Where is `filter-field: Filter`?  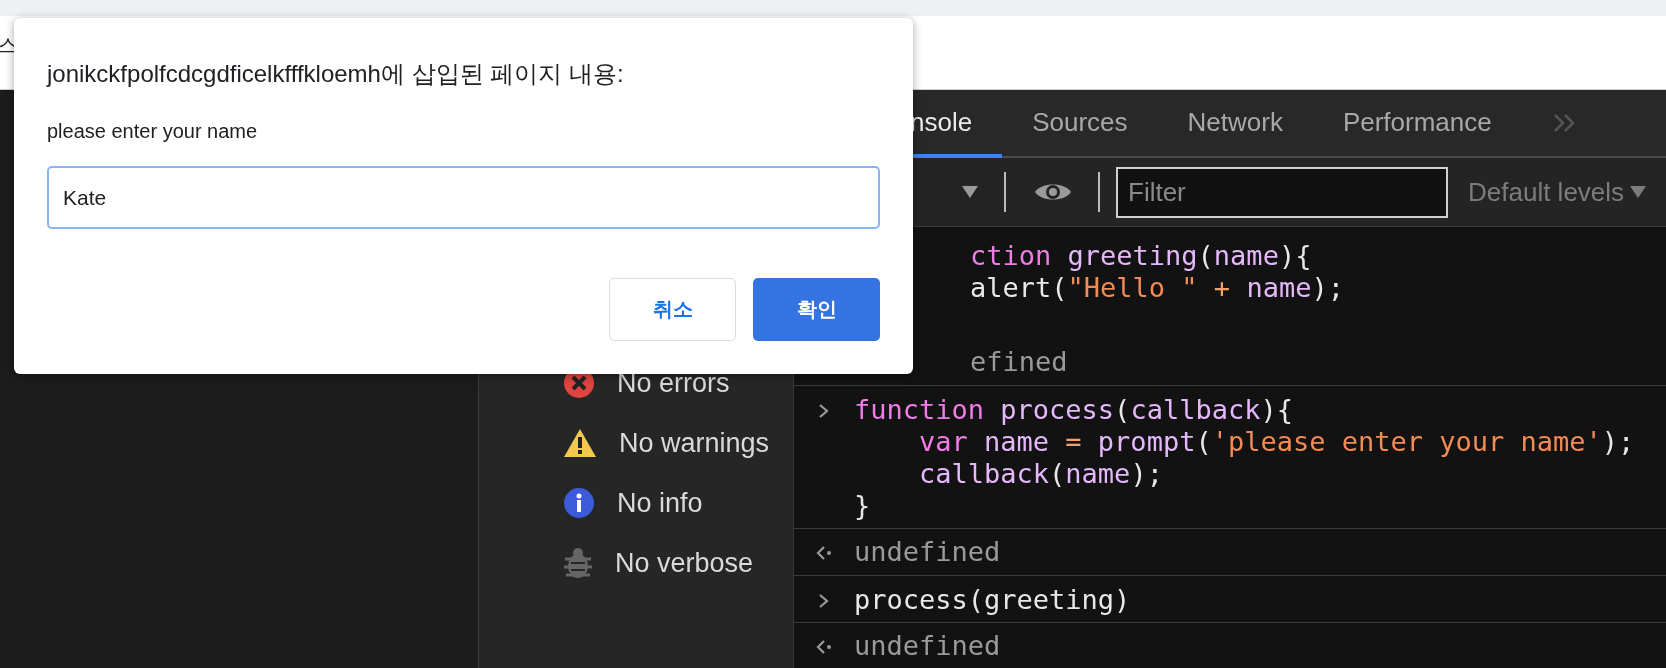 filter-field: Filter is located at coordinates (1282, 192).